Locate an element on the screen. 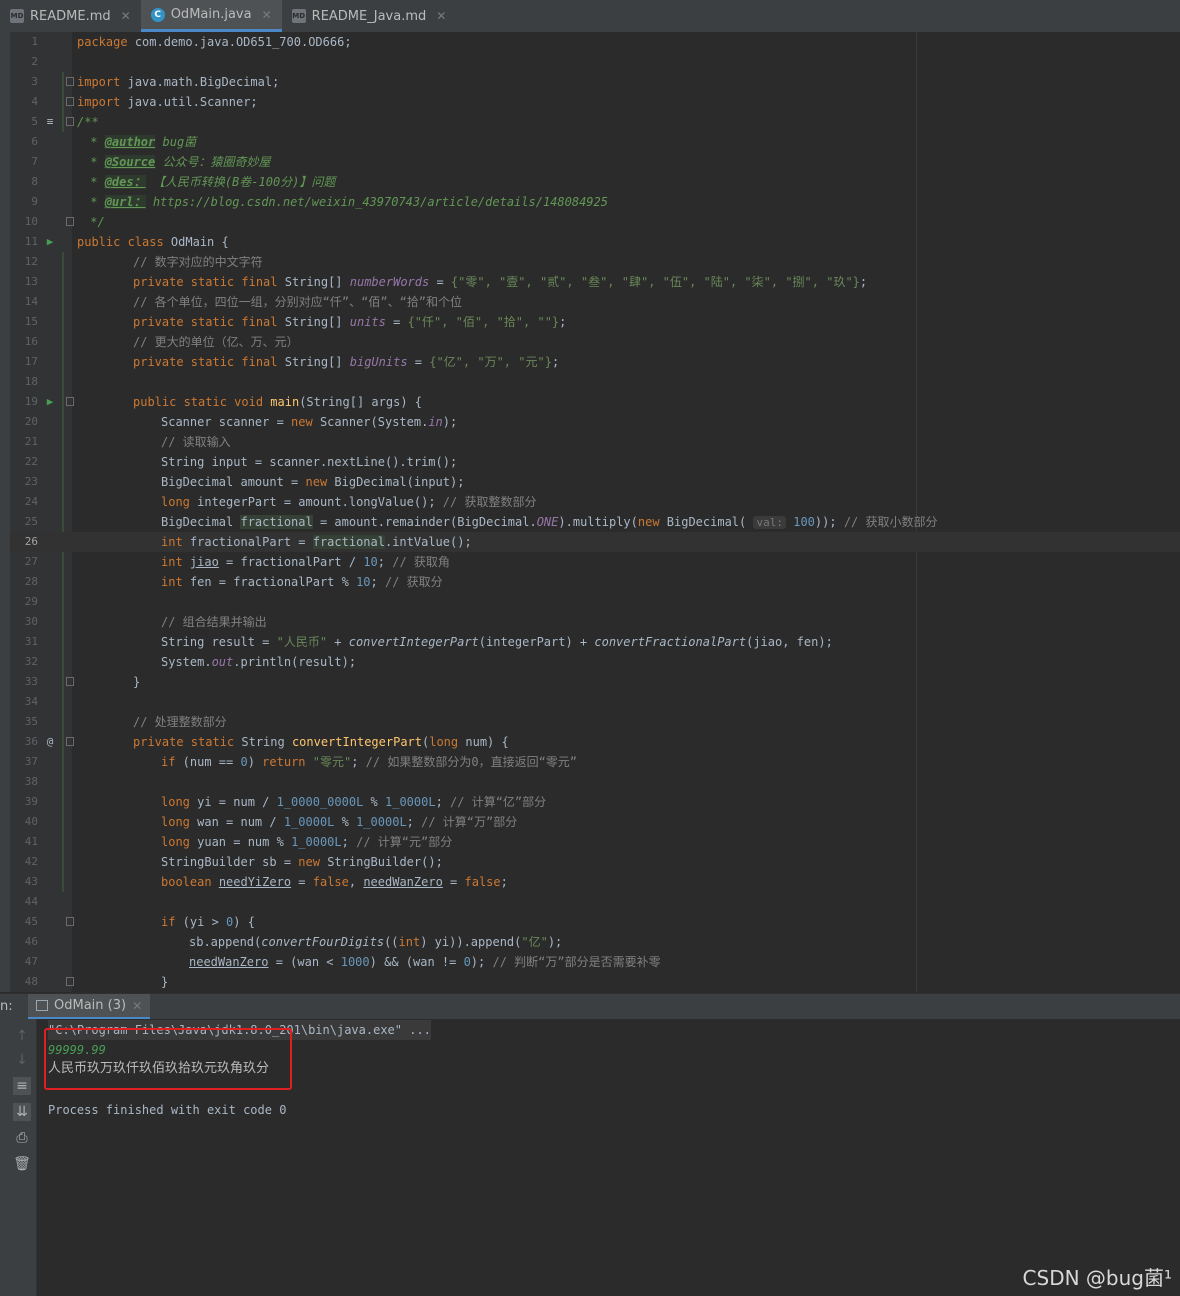  code-line: 18 is located at coordinates (595, 382).